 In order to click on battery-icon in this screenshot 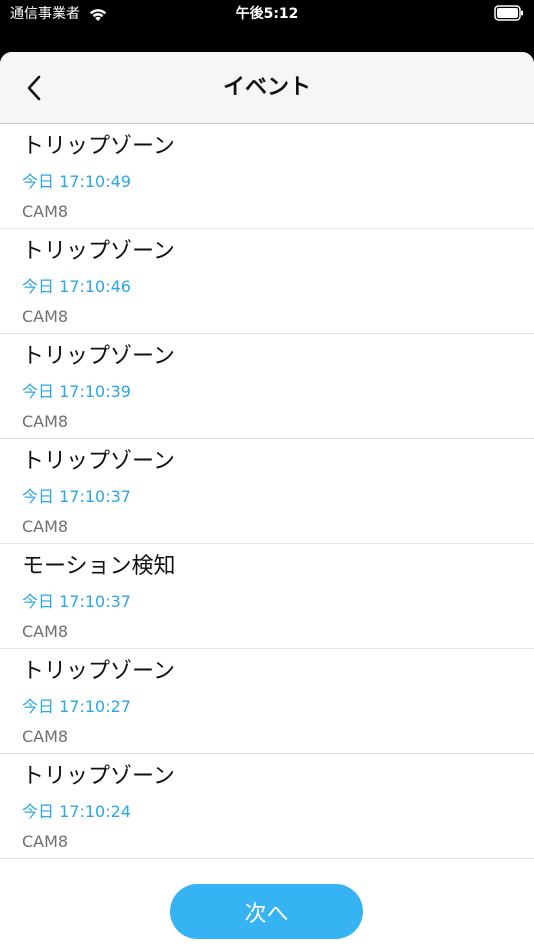, I will do `click(508, 13)`.